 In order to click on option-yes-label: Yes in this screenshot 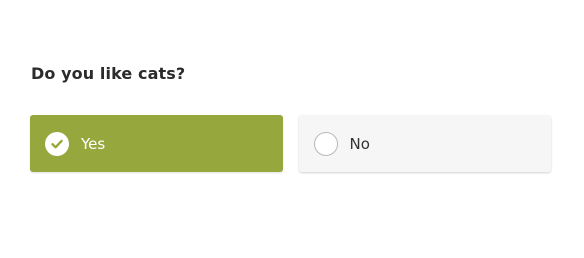, I will do `click(93, 143)`.